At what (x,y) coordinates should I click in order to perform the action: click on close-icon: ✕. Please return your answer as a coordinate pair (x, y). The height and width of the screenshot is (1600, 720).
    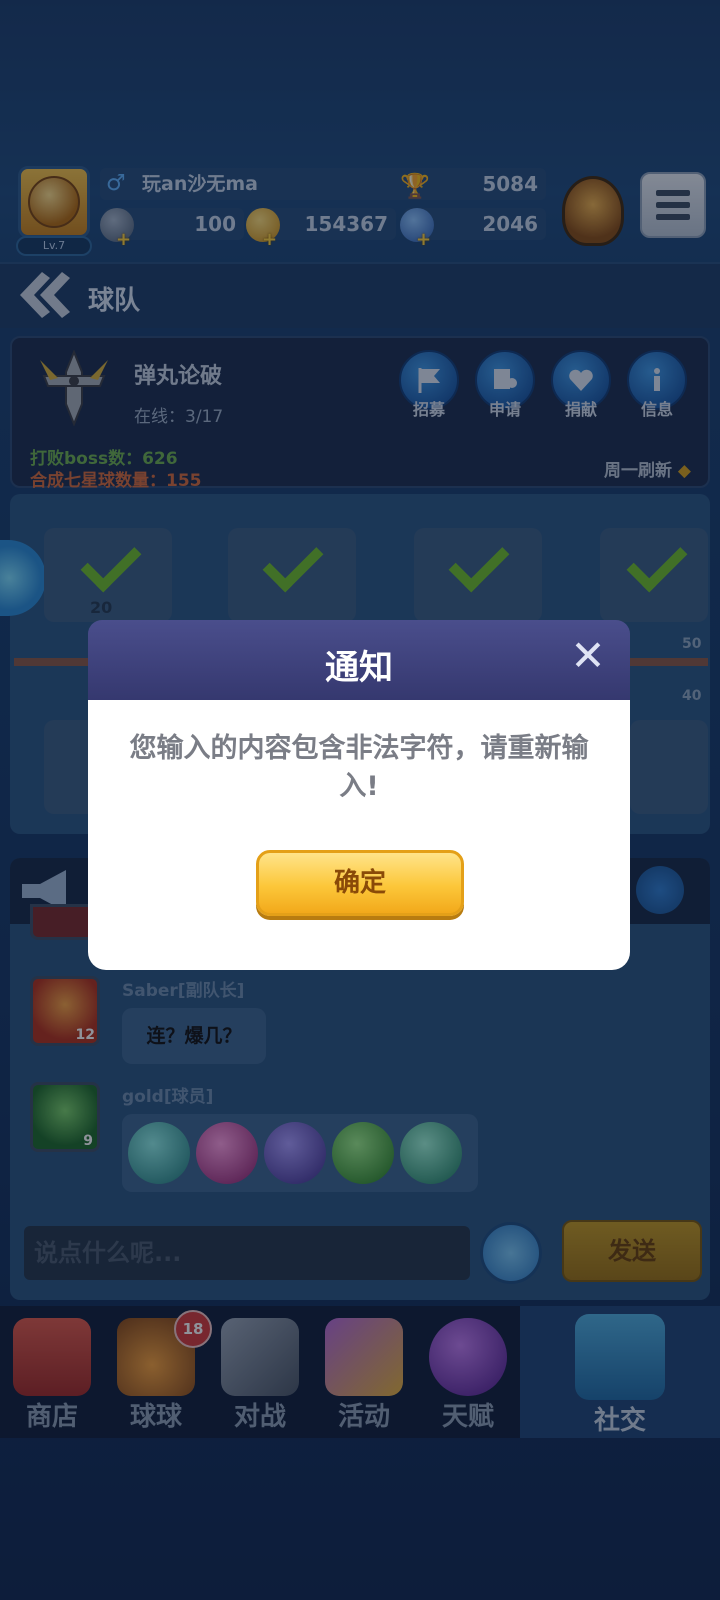
    Looking at the image, I should click on (588, 656).